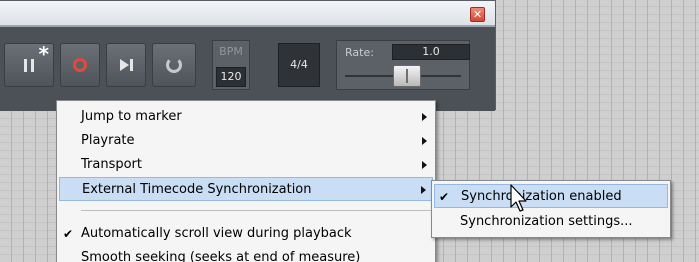  I want to click on menu-separator, so click(256, 210).